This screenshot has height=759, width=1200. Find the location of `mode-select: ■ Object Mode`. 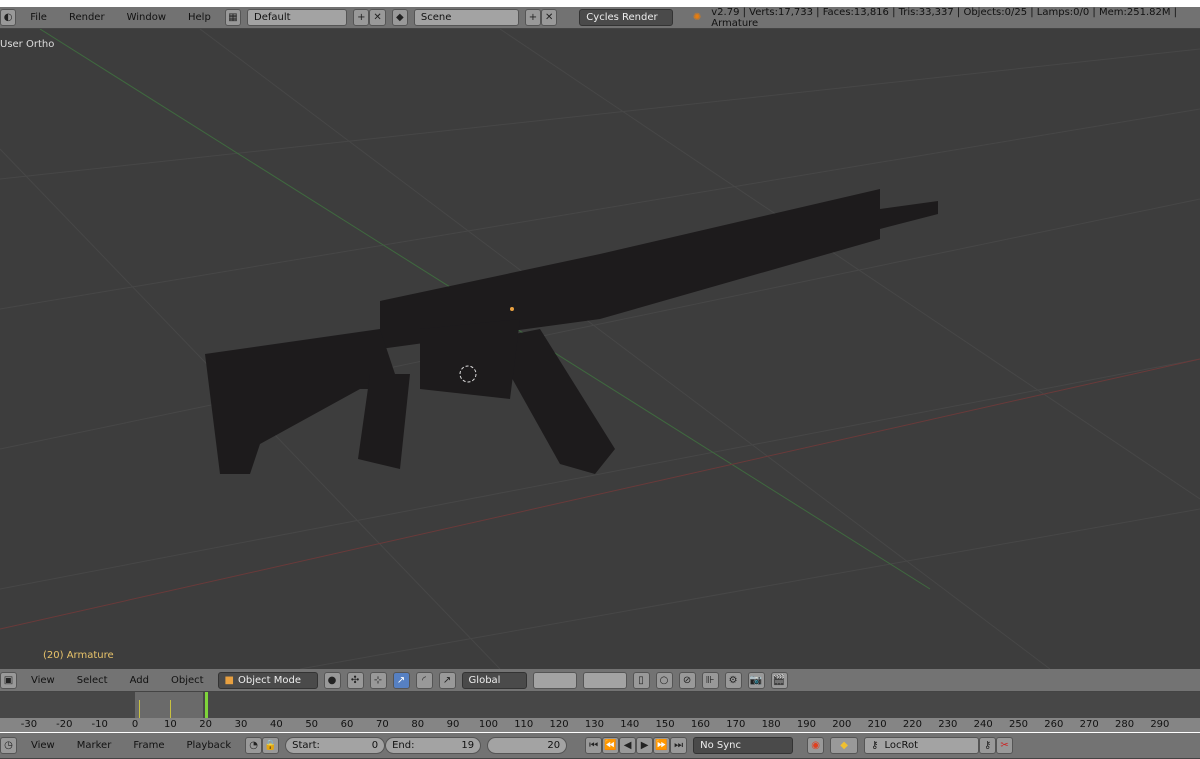

mode-select: ■ Object Mode is located at coordinates (267, 680).